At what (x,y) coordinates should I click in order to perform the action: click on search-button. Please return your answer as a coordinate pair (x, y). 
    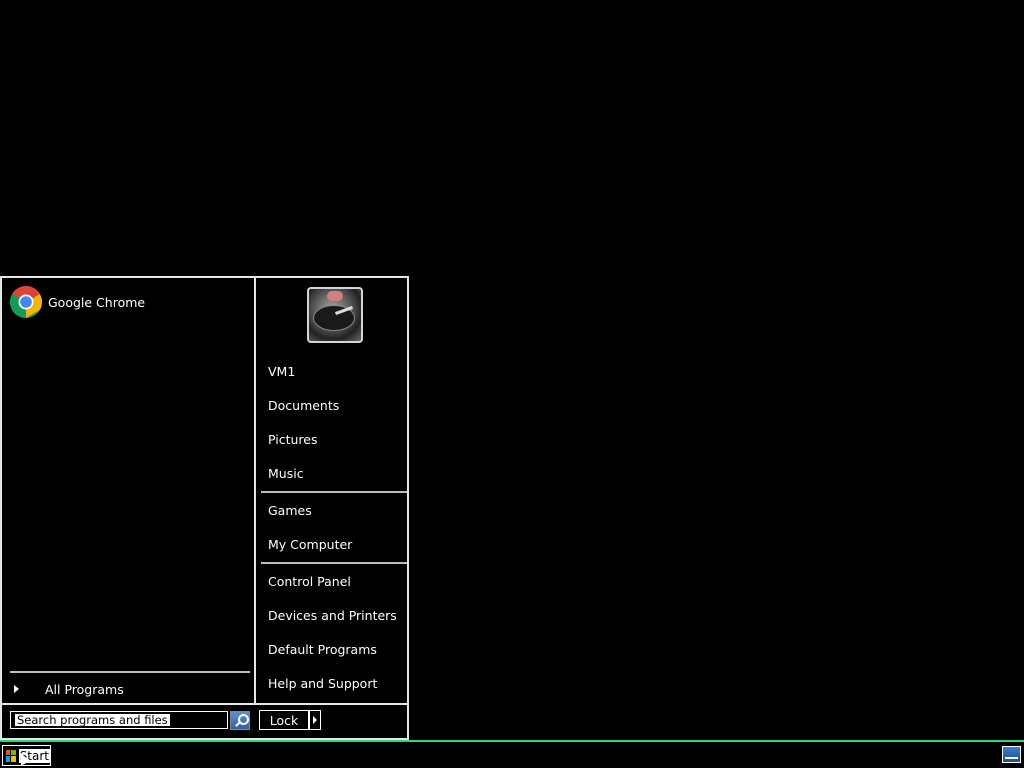
    Looking at the image, I should click on (240, 720).